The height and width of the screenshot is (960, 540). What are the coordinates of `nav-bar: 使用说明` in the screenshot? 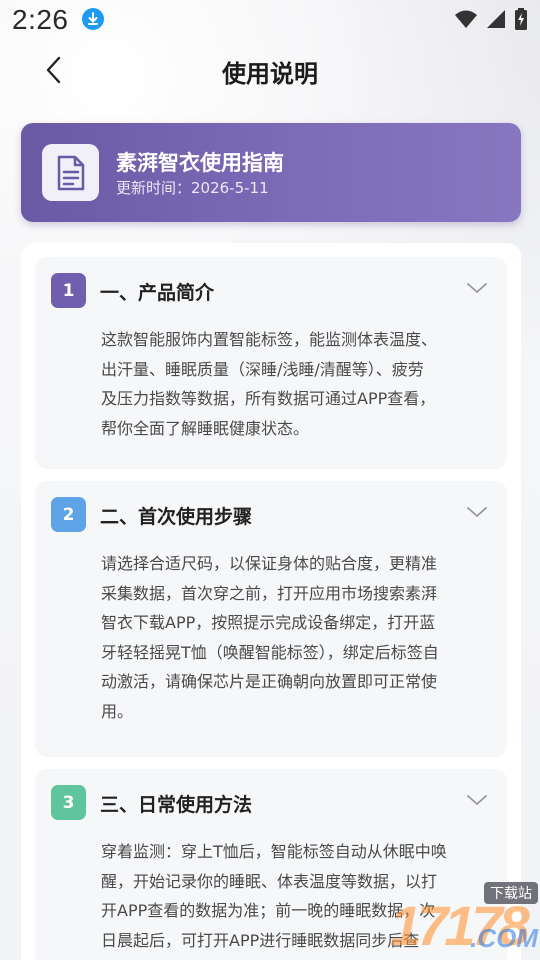 It's located at (270, 72).